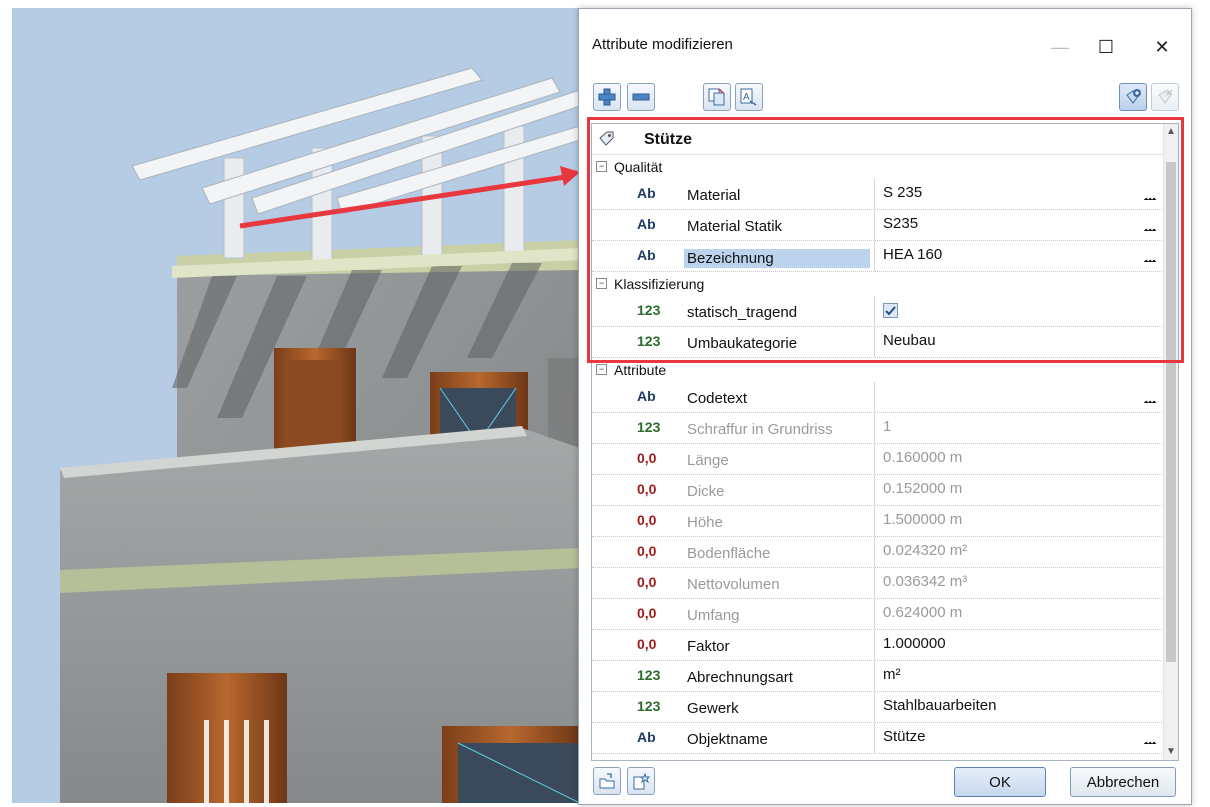 This screenshot has width=1210, height=807. Describe the element at coordinates (740, 677) in the screenshot. I see `attribute-name: Abrechnungsart` at that location.